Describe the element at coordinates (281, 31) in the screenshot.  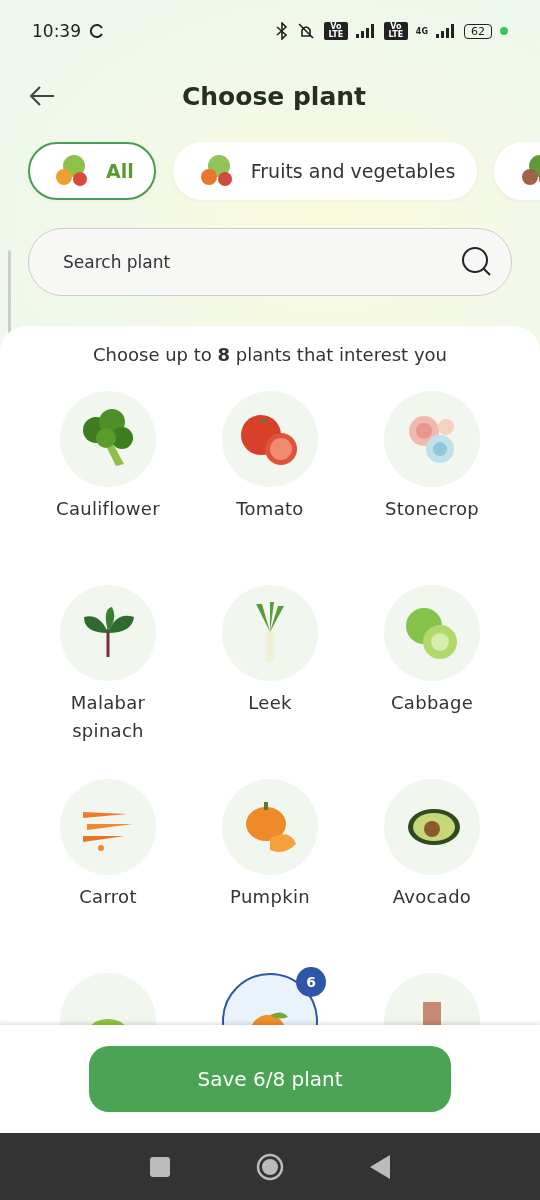
I see `bluetooth-icon` at that location.